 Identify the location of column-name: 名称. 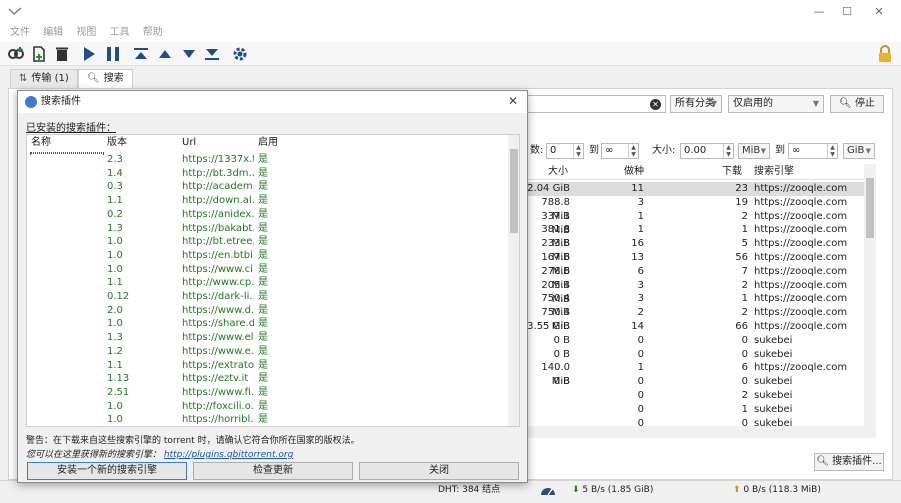
(67, 143).